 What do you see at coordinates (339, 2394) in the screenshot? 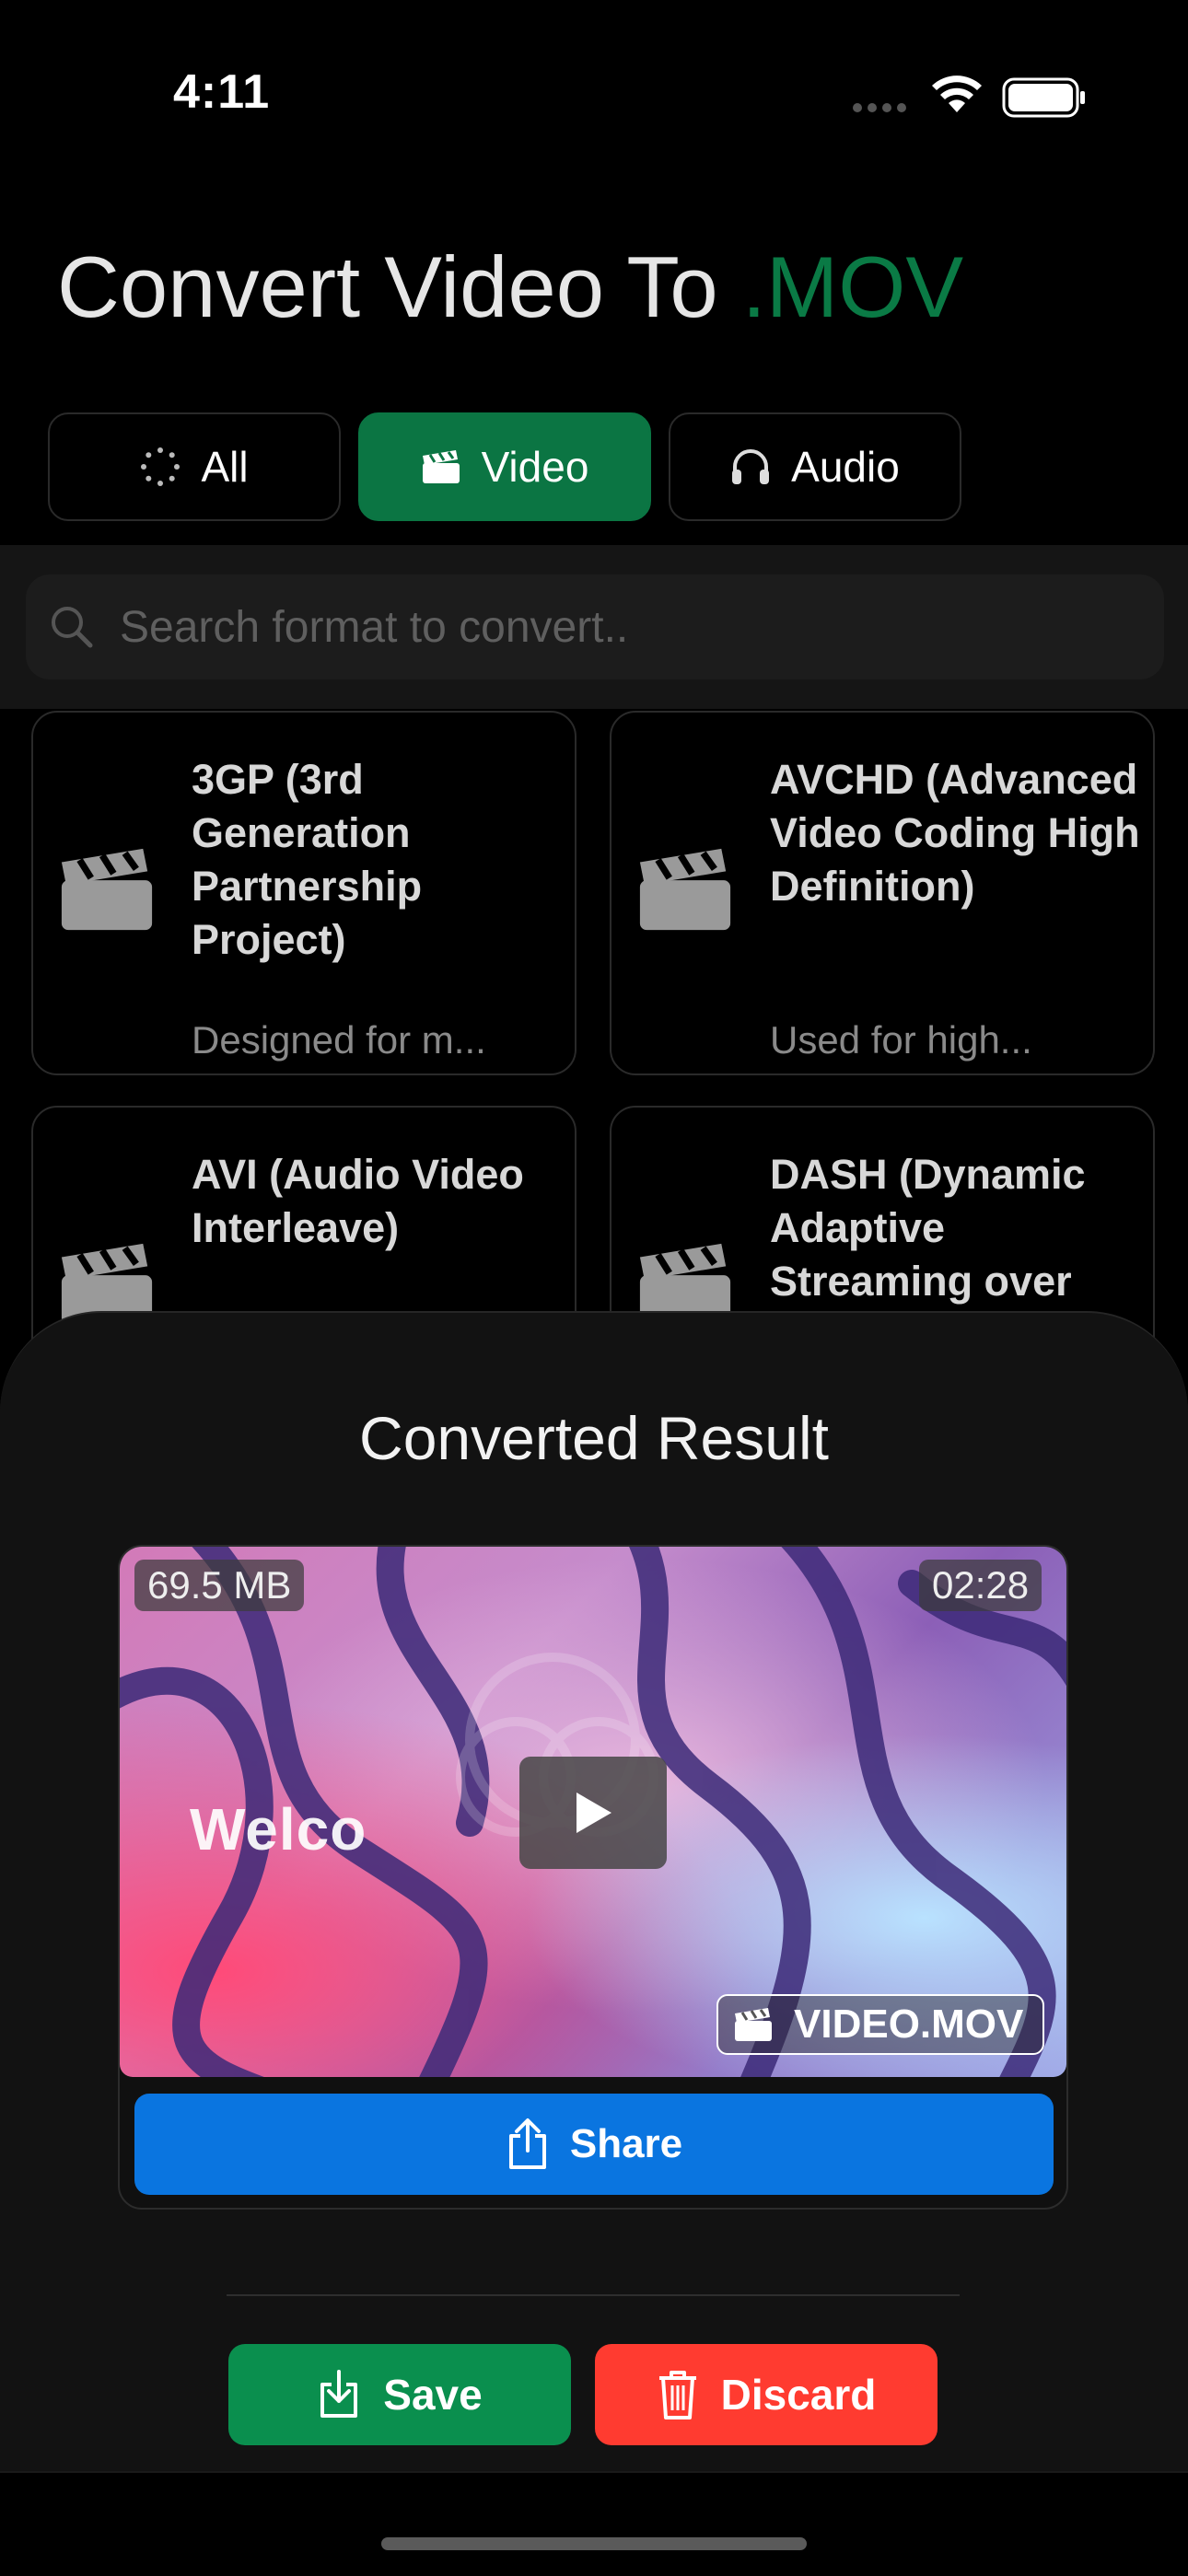
I see `download-icon` at bounding box center [339, 2394].